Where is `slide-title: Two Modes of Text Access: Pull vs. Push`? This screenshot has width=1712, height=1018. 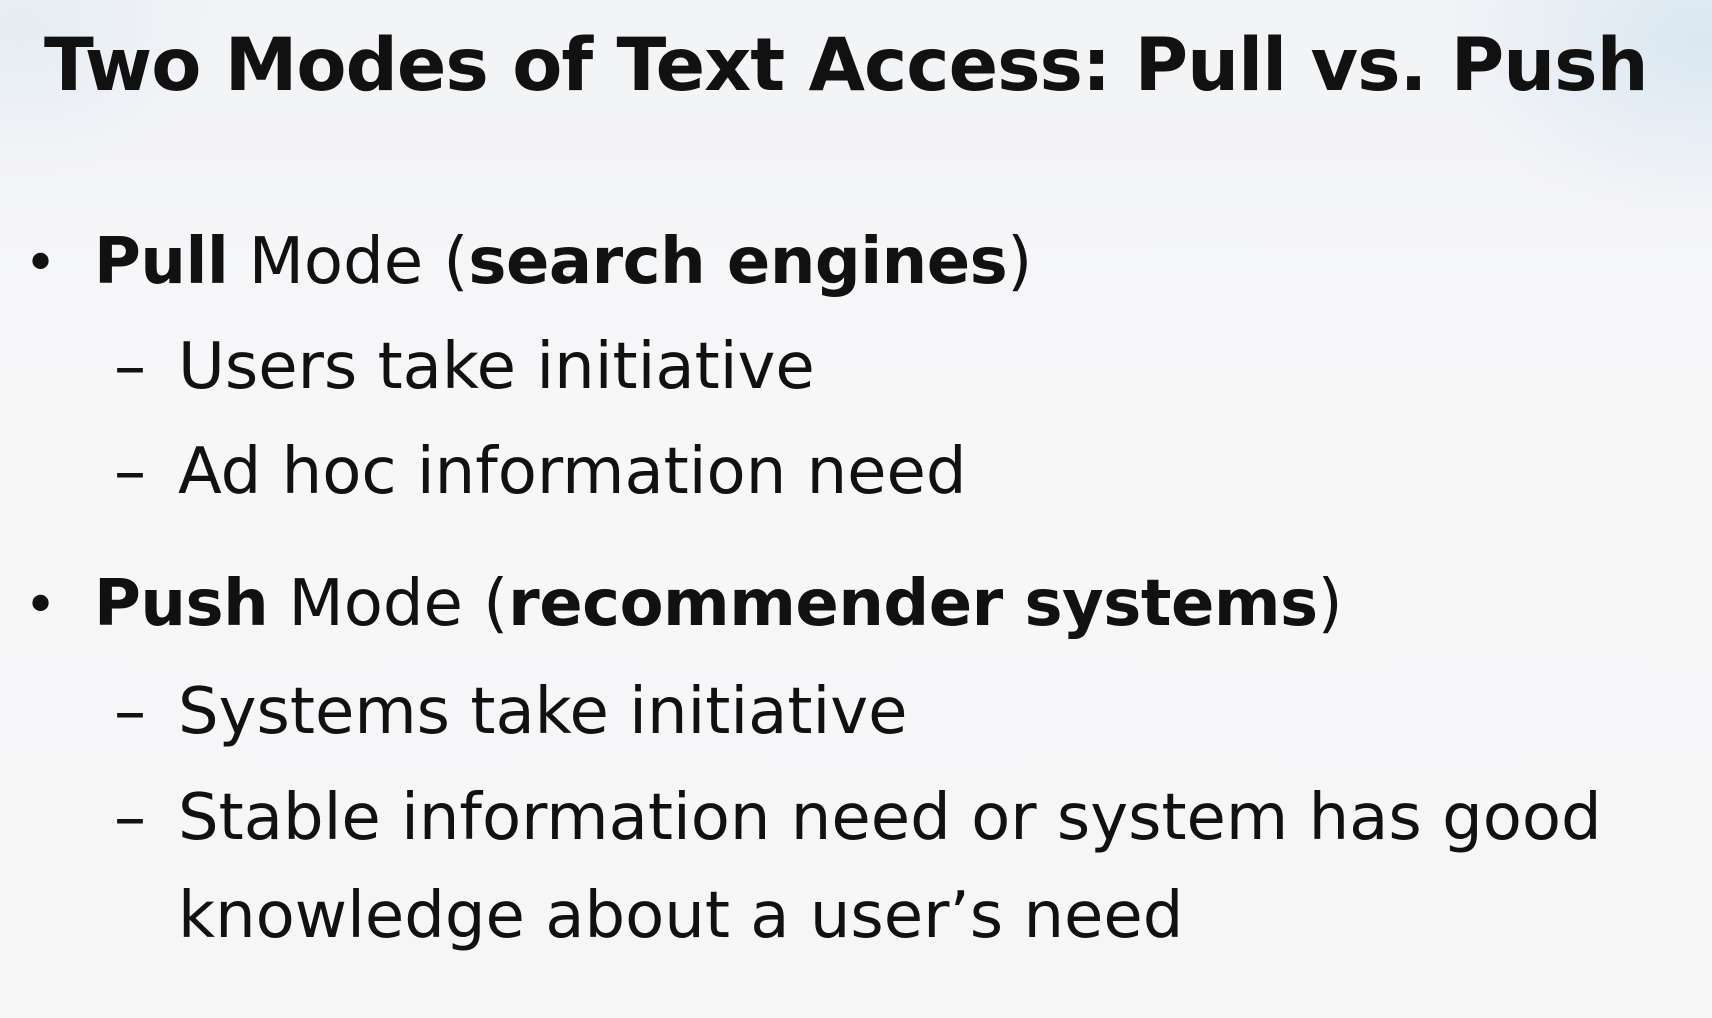
slide-title: Two Modes of Text Access: Pull vs. Push is located at coordinates (846, 65).